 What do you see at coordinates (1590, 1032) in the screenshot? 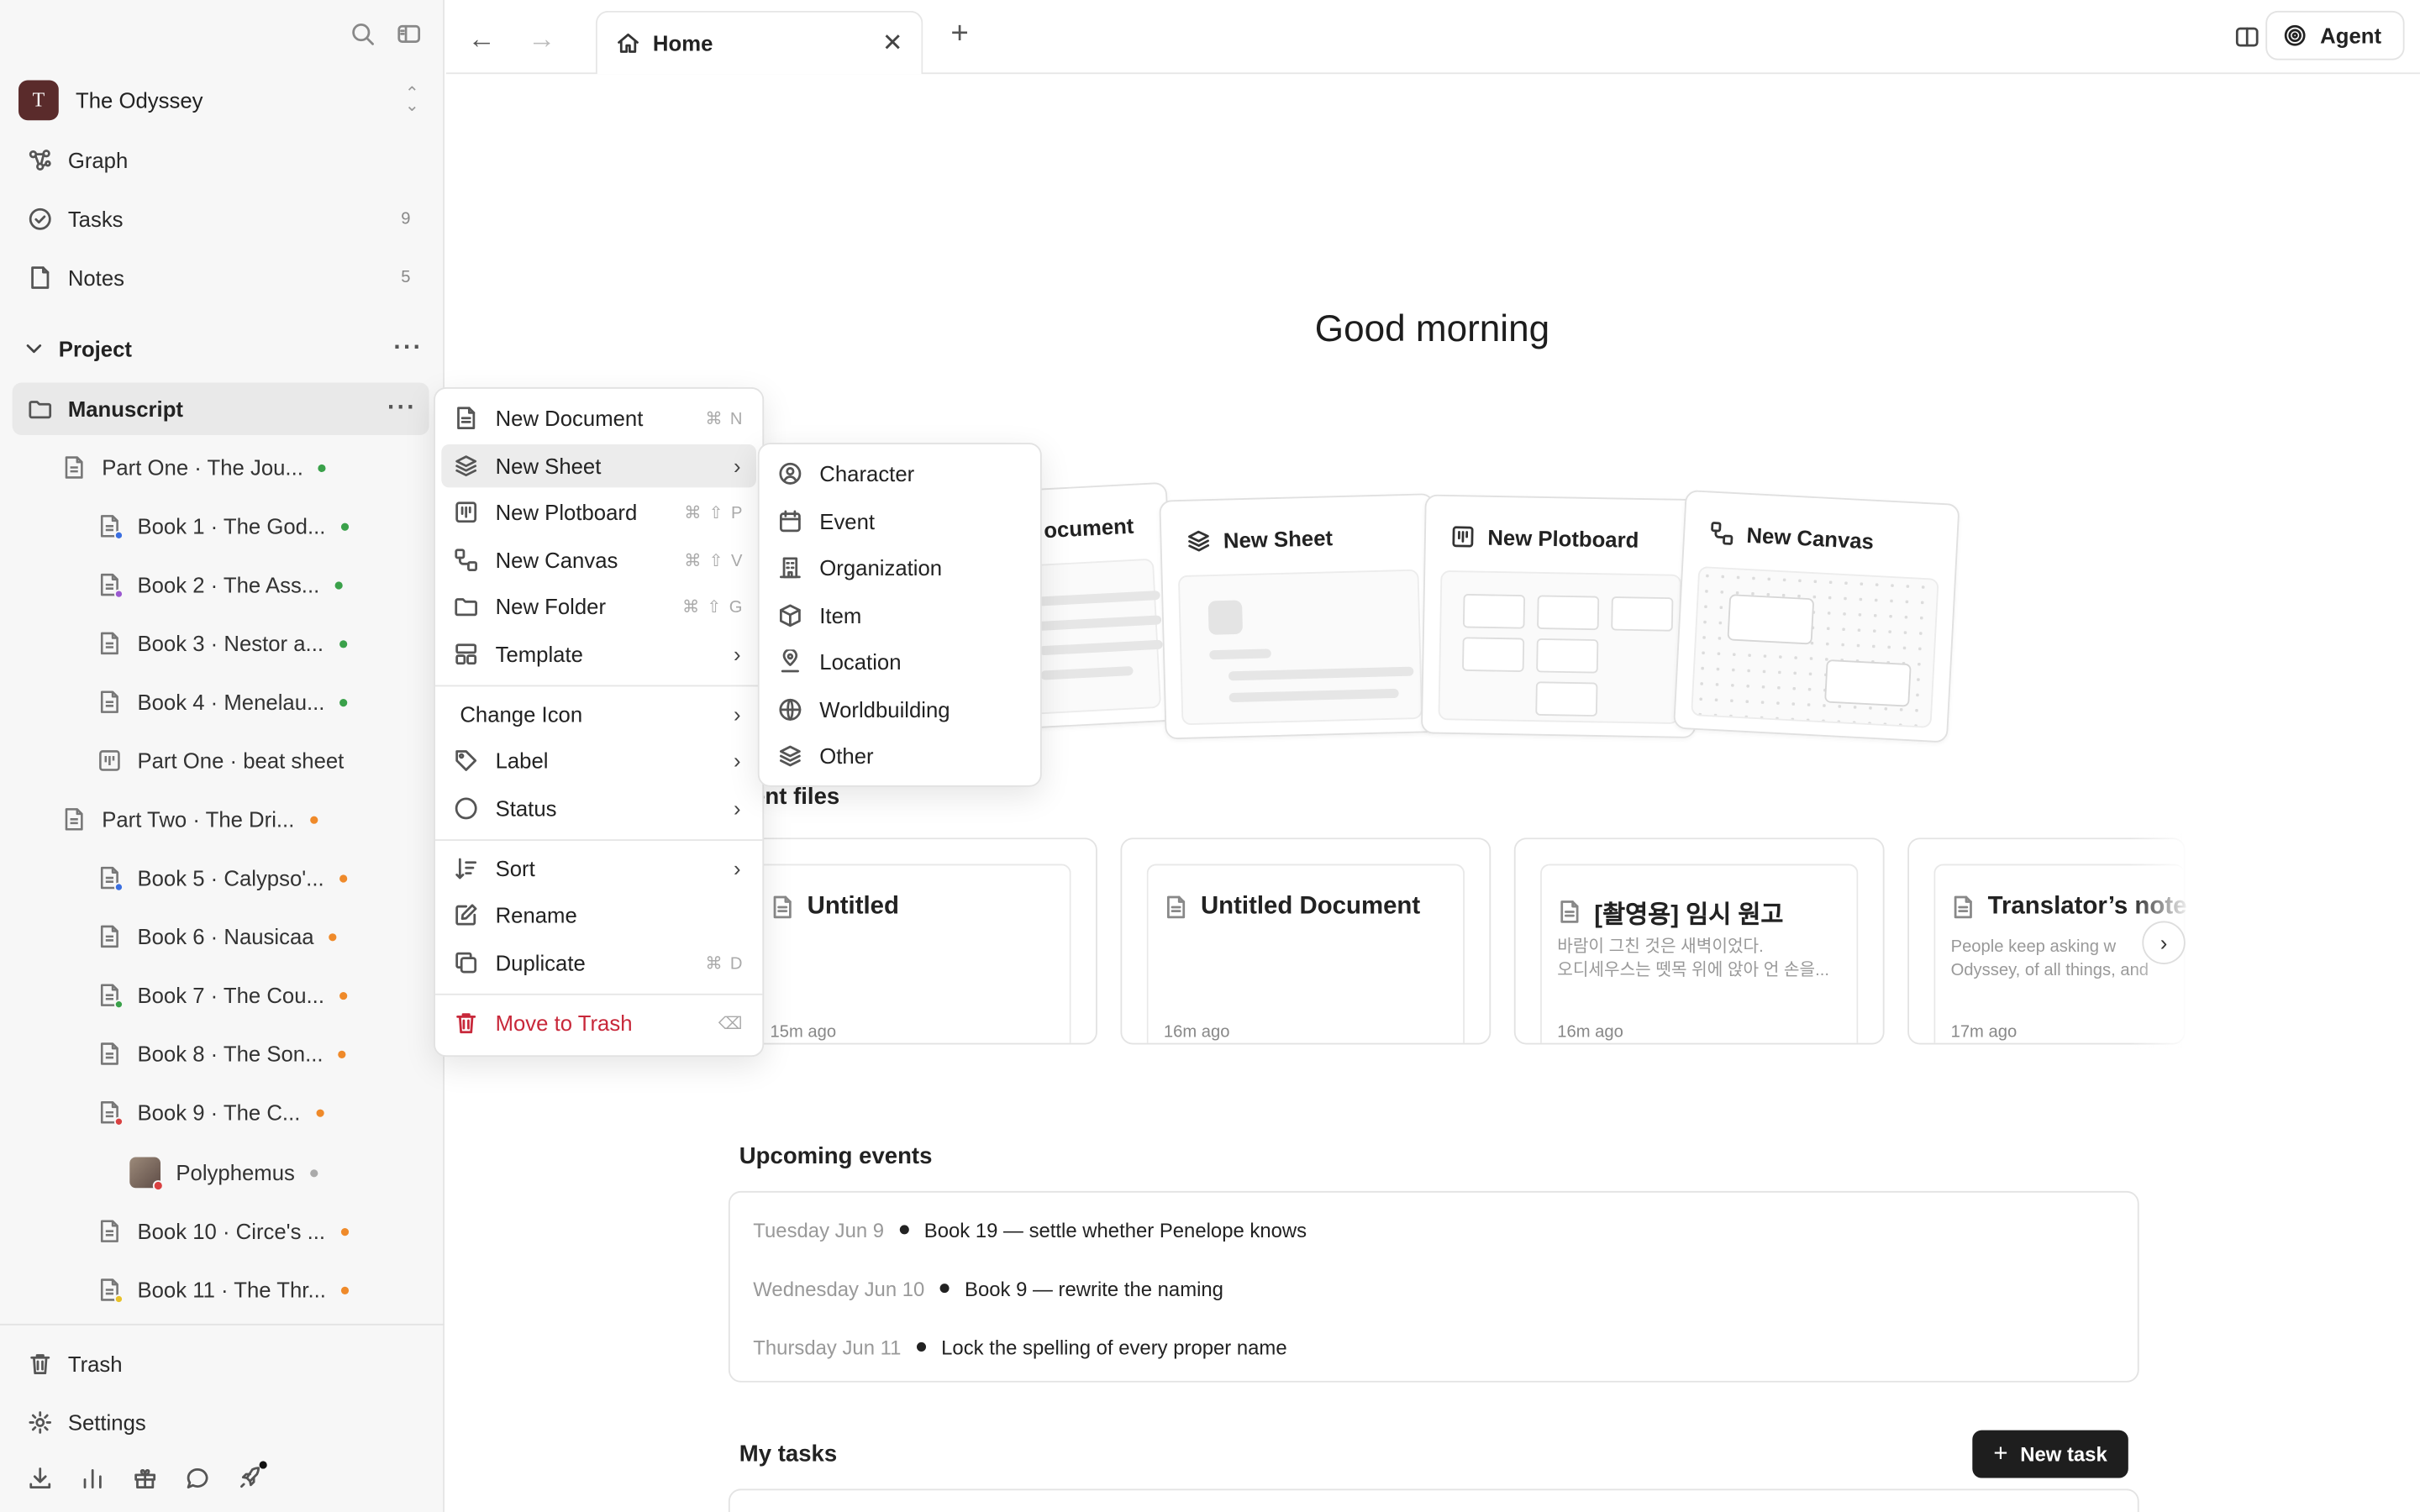
I see `recent-file-time: 16m ago` at bounding box center [1590, 1032].